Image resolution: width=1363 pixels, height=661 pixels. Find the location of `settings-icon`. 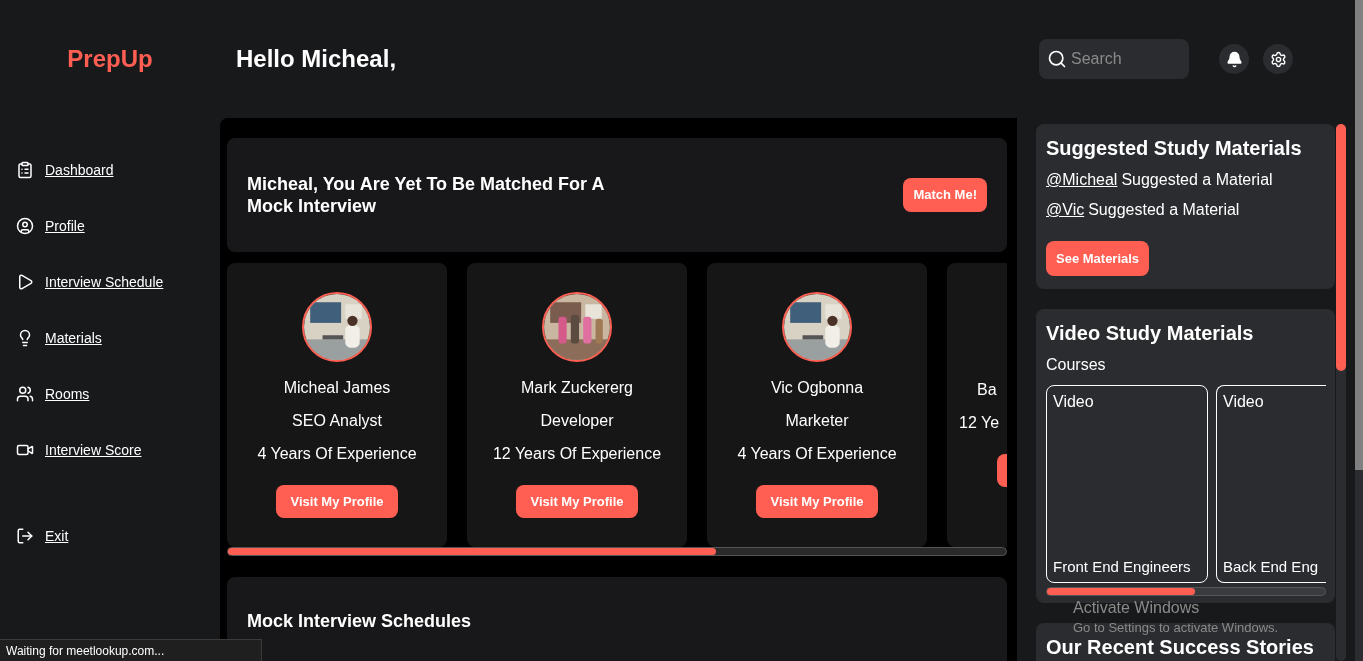

settings-icon is located at coordinates (1278, 59).